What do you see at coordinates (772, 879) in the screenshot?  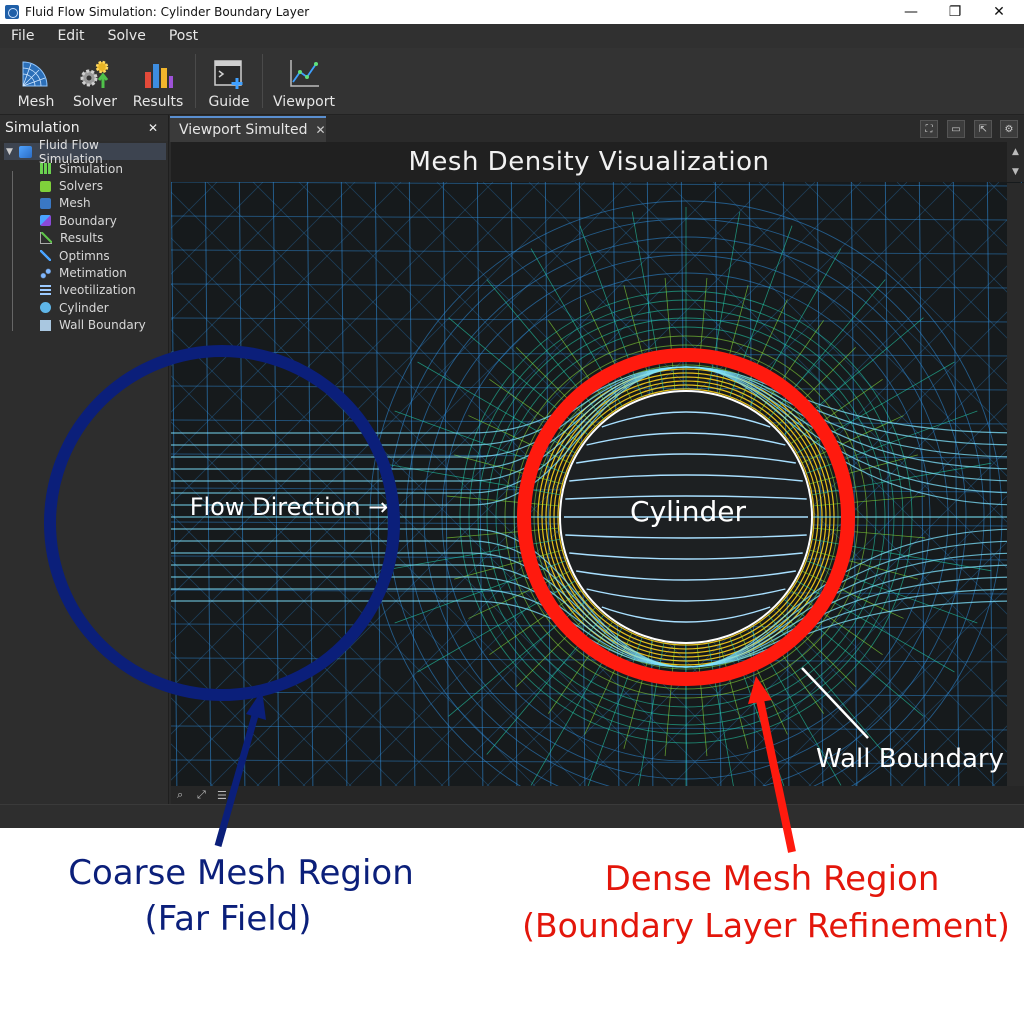 I see `dense-region-title: Dense Mesh Region` at bounding box center [772, 879].